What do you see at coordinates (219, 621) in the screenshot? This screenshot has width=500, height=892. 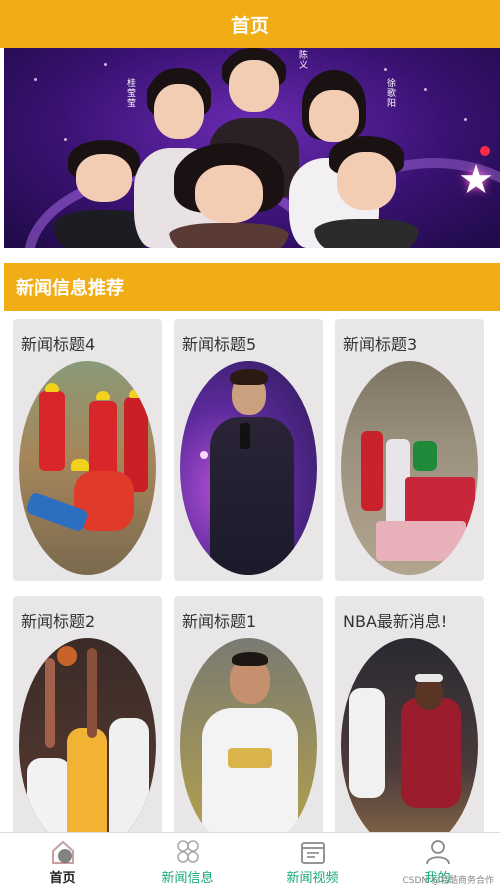 I see `news-title: 新闻标题1` at bounding box center [219, 621].